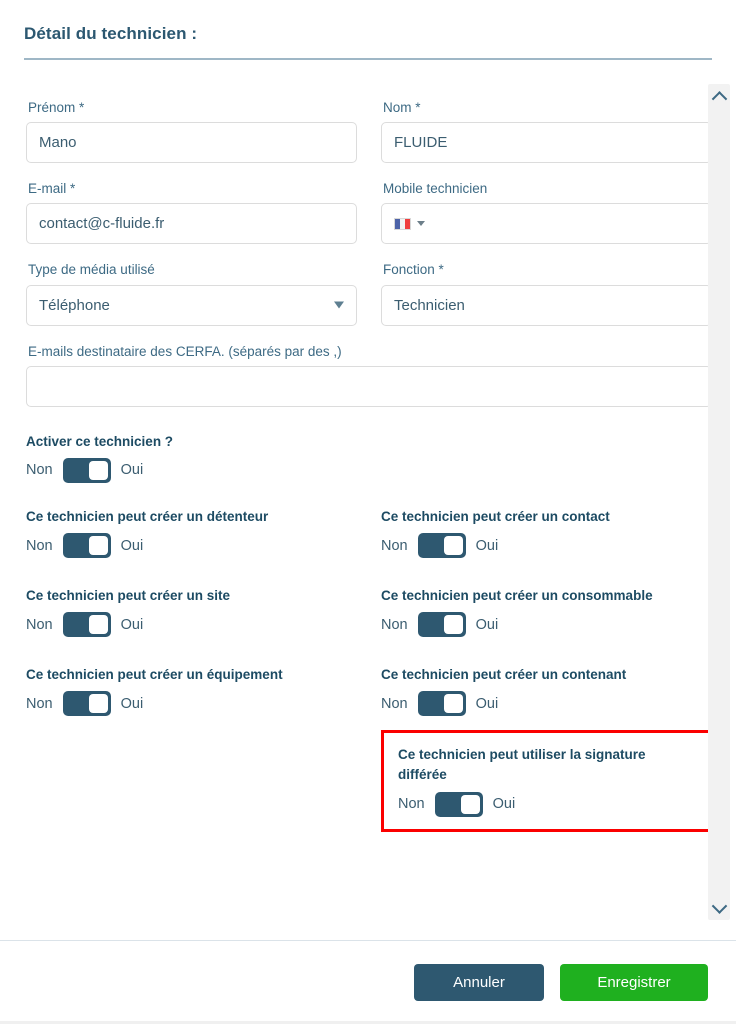 This screenshot has width=736, height=1024. What do you see at coordinates (719, 502) in the screenshot?
I see `vertical-scrollbar` at bounding box center [719, 502].